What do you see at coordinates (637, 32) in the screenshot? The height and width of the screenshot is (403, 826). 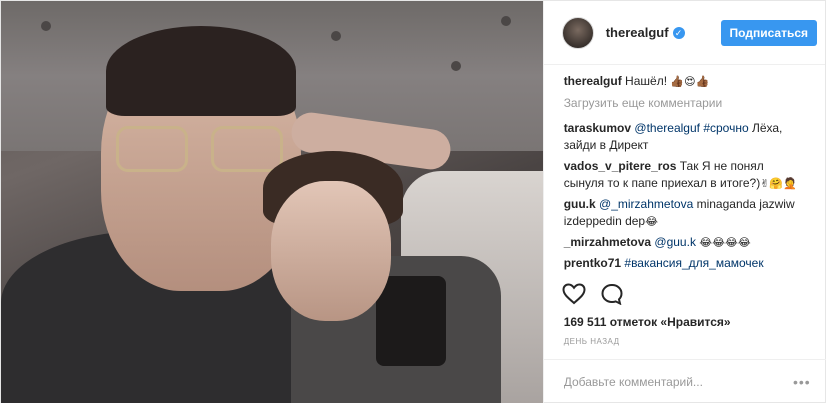 I see `header-username: therealguf` at bounding box center [637, 32].